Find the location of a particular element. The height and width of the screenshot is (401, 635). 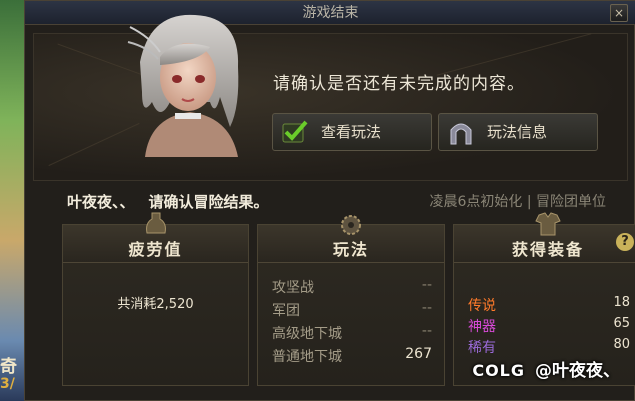

mode-row-value: 267 is located at coordinates (418, 354).